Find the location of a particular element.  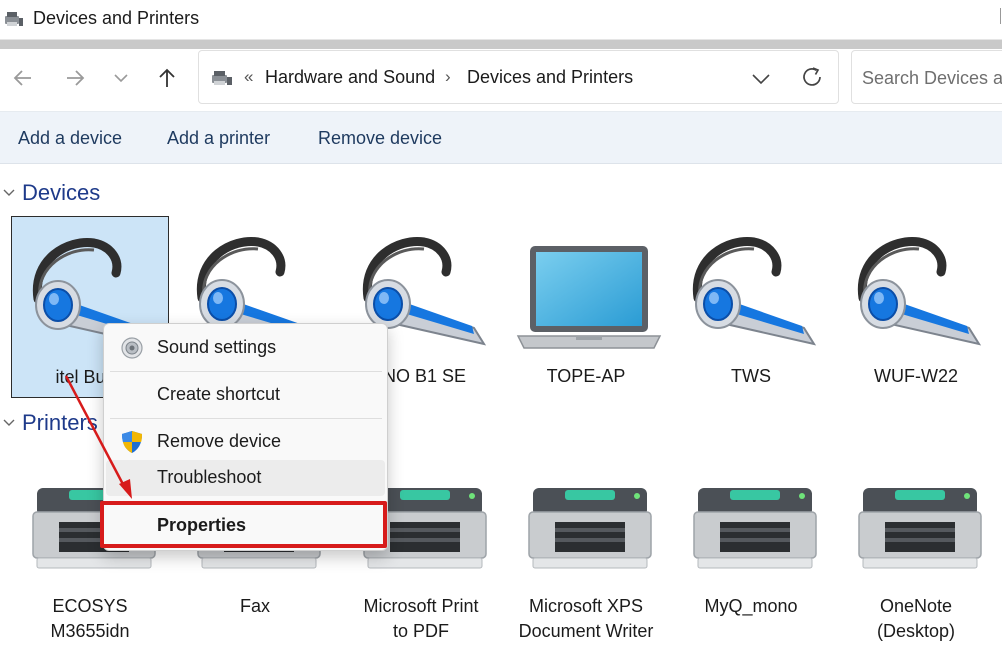

annotation-arrow is located at coordinates (98, 437).